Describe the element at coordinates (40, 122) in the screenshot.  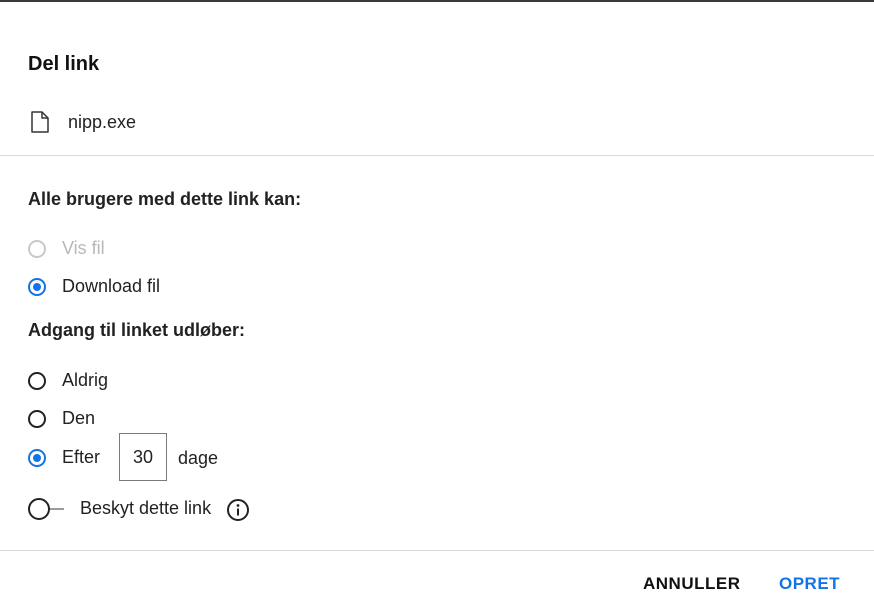
I see `file-icon` at that location.